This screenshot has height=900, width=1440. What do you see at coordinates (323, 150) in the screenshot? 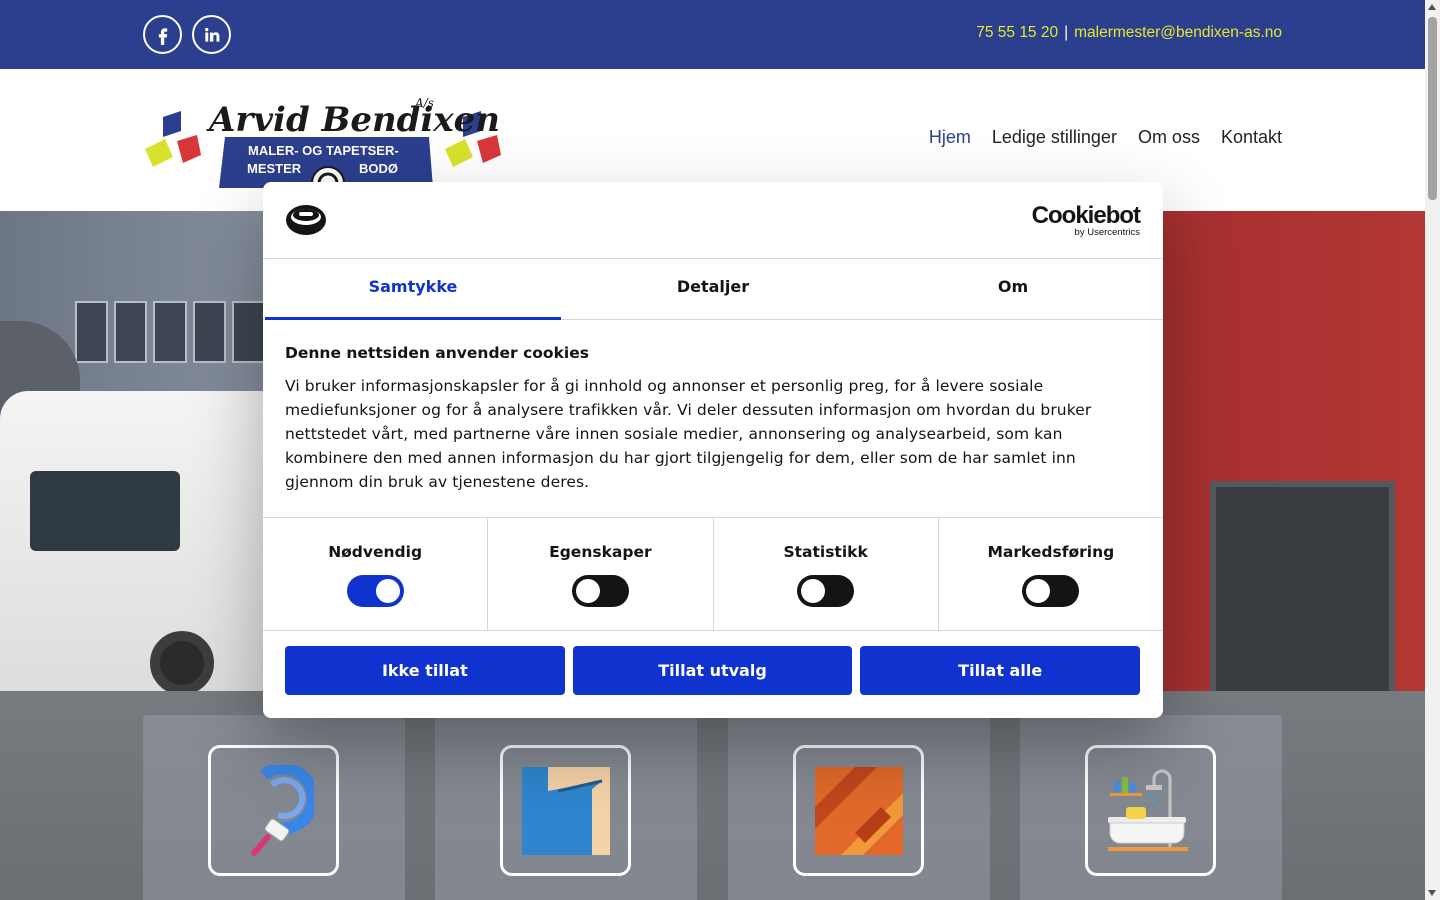
I see `logo-line2: MALER- OG TAPETSER-` at bounding box center [323, 150].